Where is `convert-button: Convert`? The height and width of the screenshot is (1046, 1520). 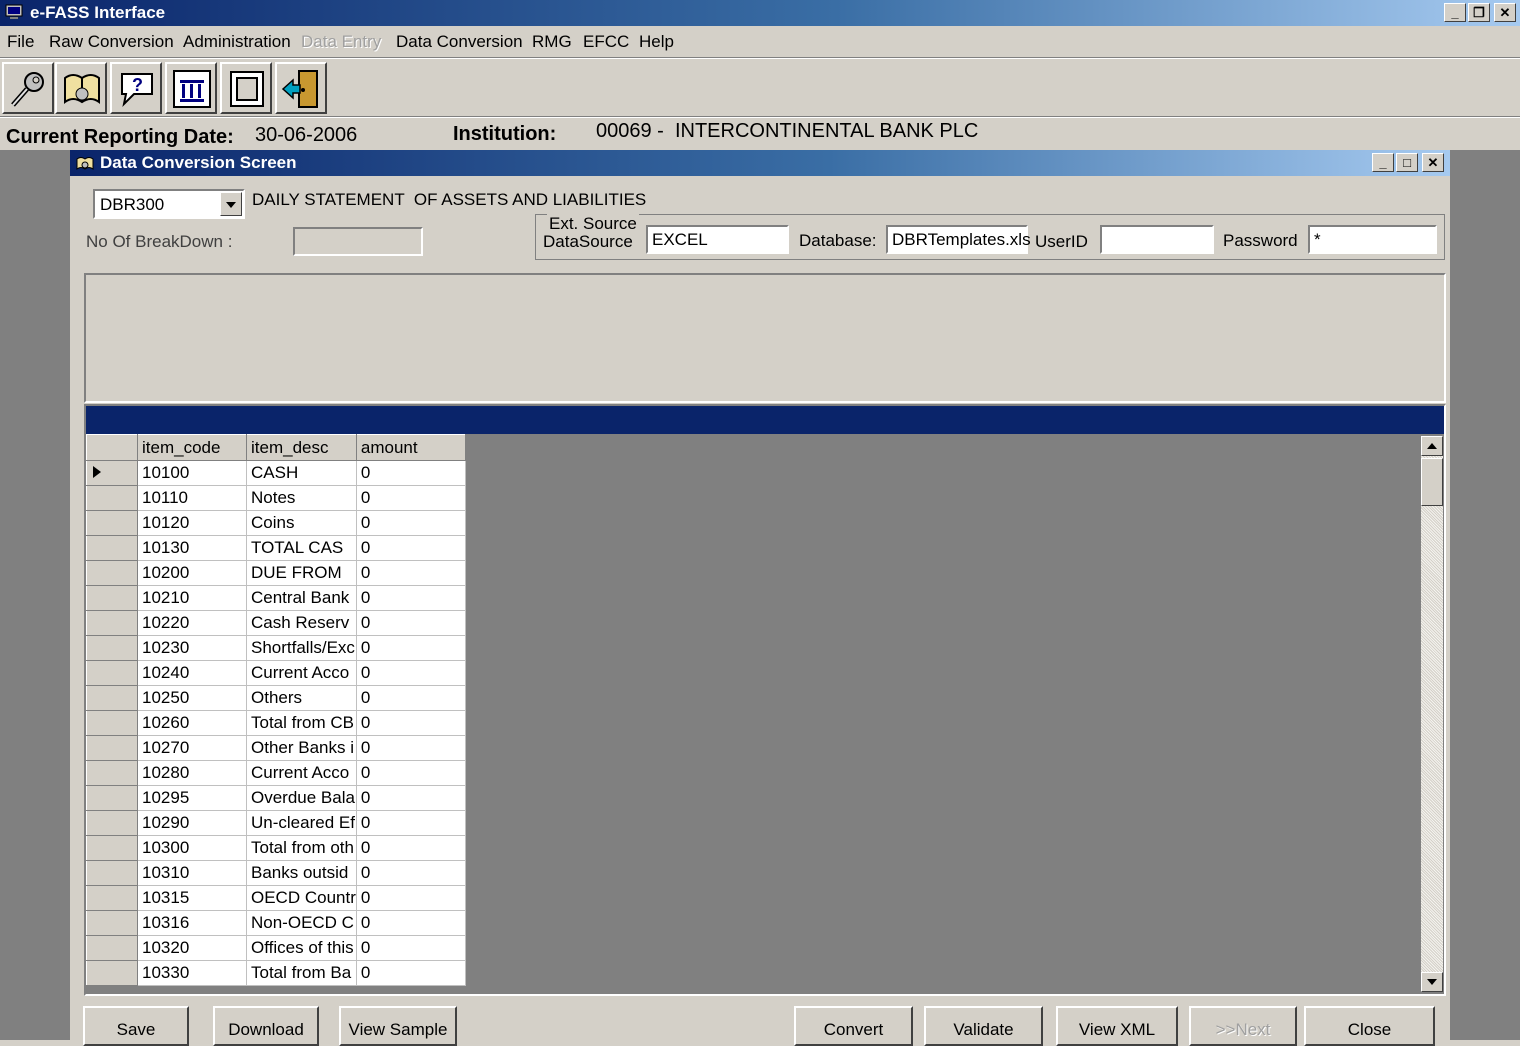
convert-button: Convert is located at coordinates (853, 1026).